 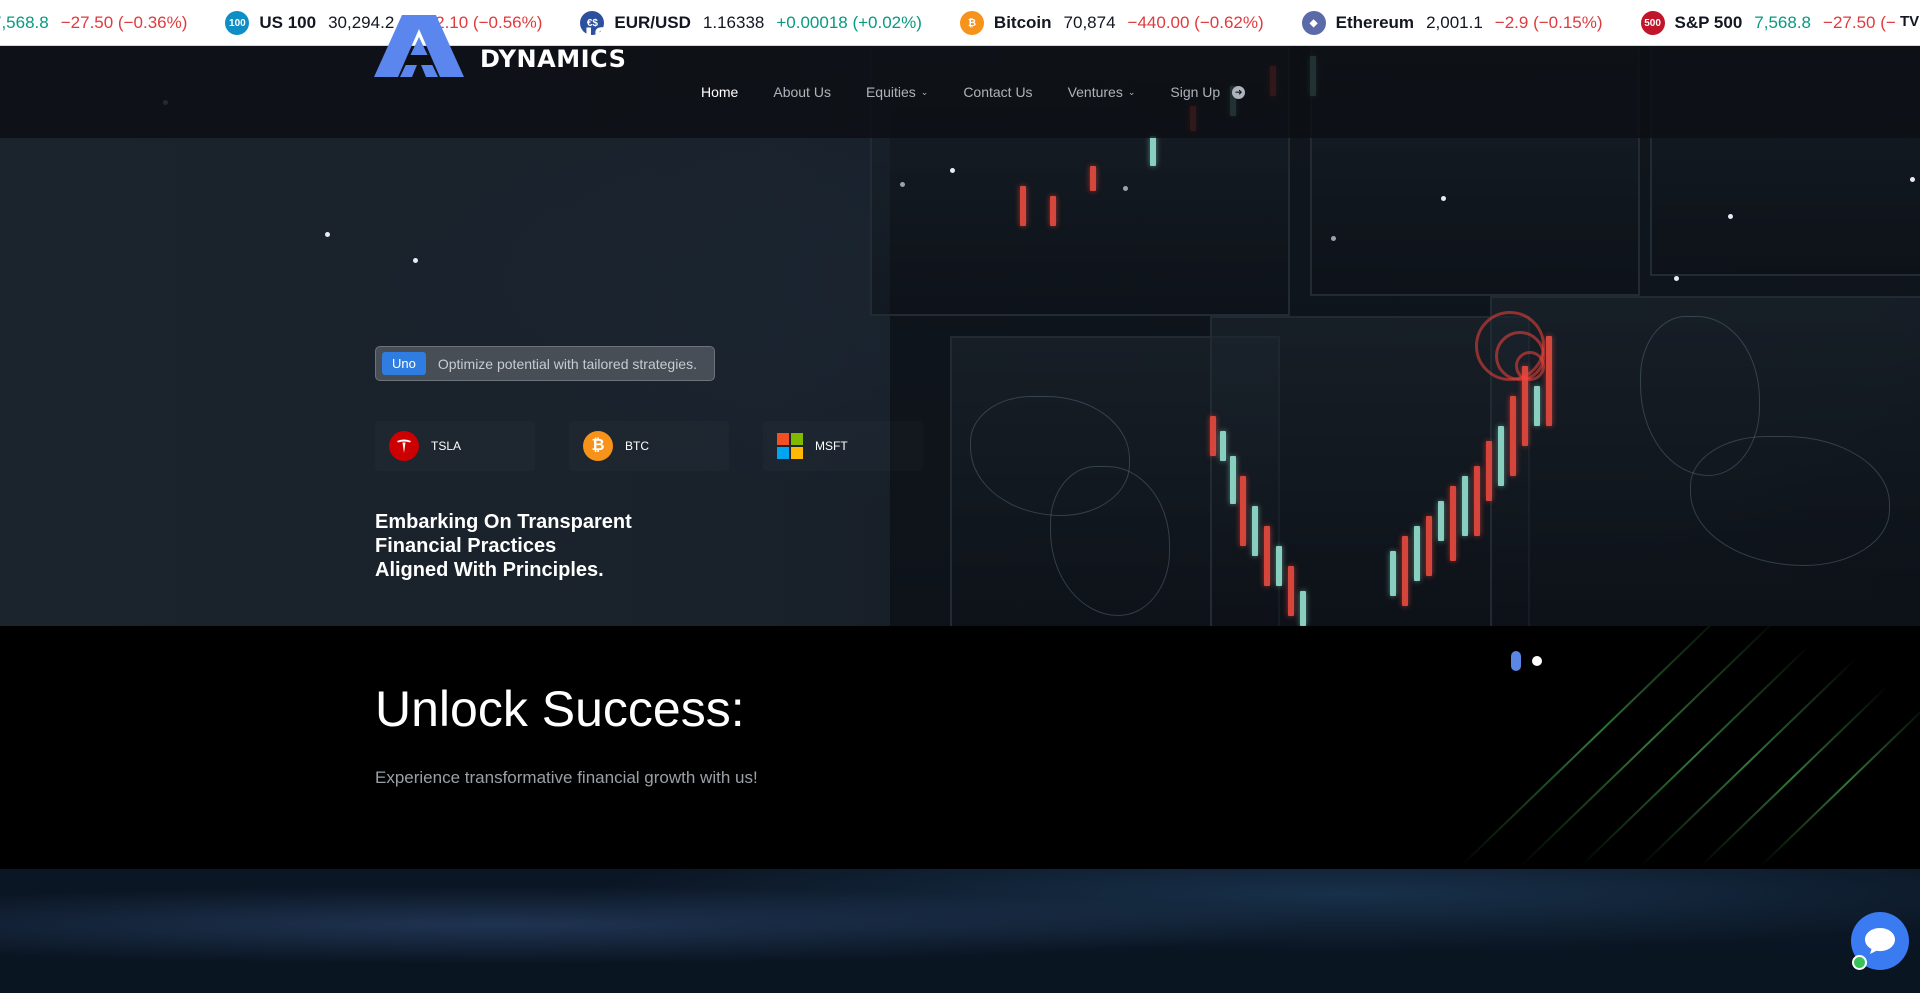 I want to click on asset-card-msft: MSFT, so click(x=843, y=446).